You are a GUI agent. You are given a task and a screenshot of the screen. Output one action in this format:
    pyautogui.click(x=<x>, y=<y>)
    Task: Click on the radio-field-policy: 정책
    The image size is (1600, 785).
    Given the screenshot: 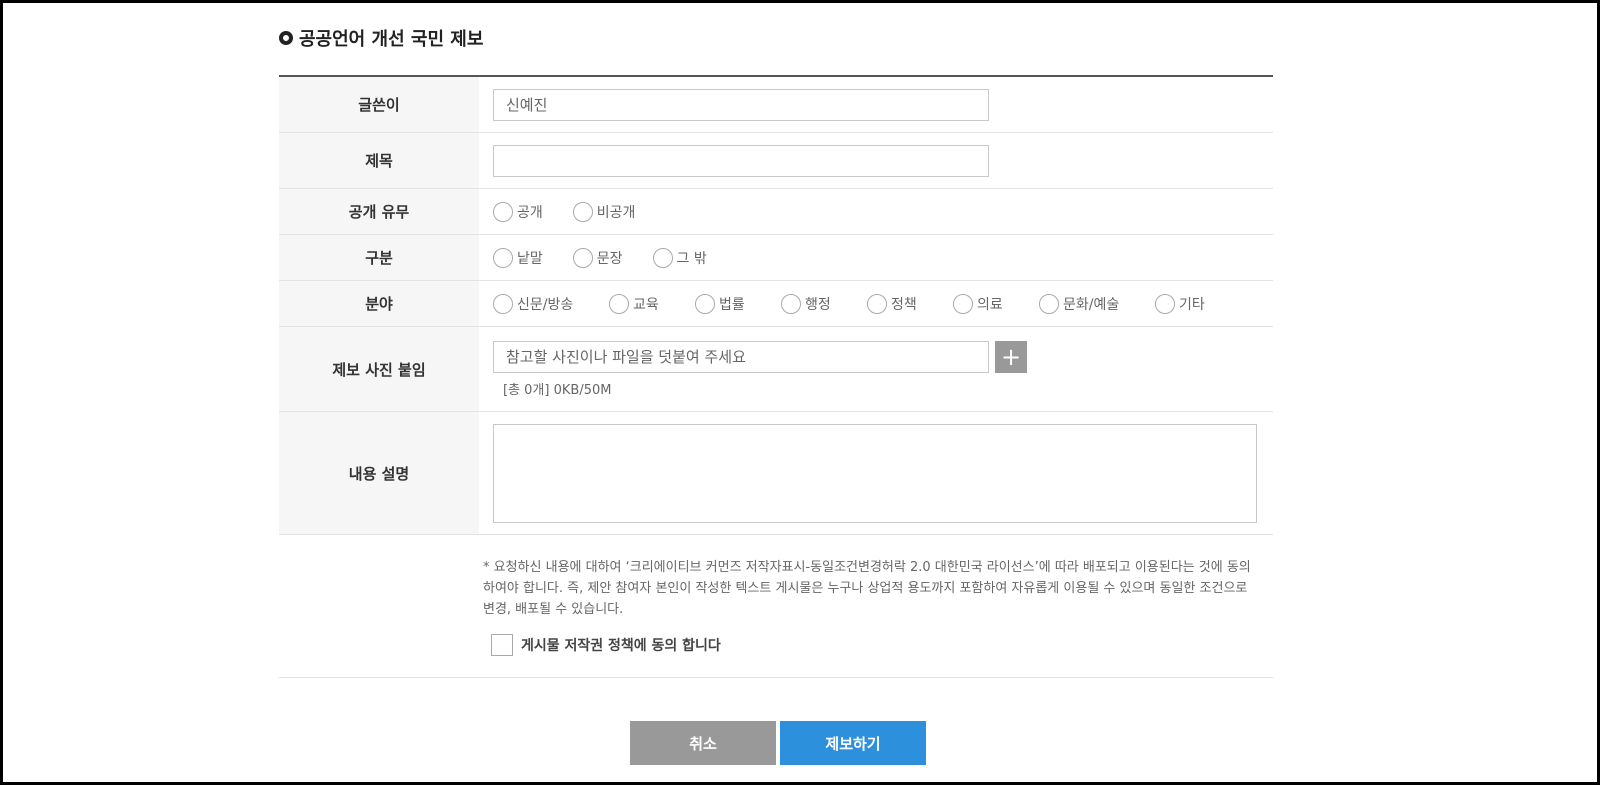 What is the action you would take?
    pyautogui.click(x=910, y=303)
    